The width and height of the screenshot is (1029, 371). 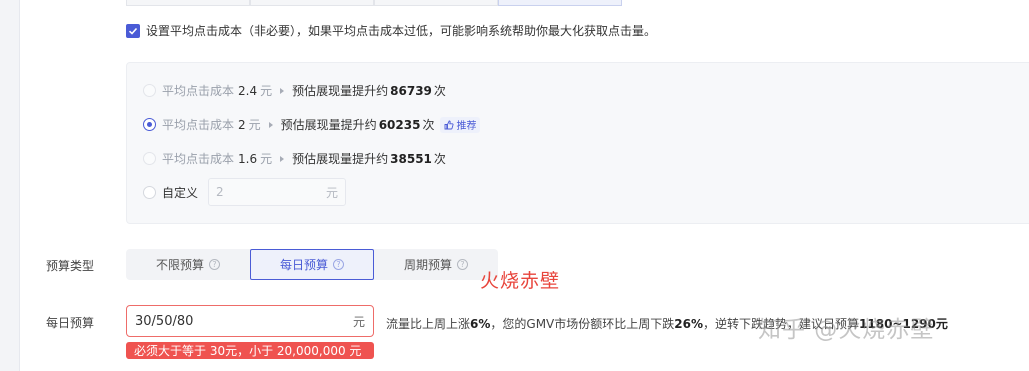 What do you see at coordinates (149, 158) in the screenshot?
I see `cpc-option-3-radio` at bounding box center [149, 158].